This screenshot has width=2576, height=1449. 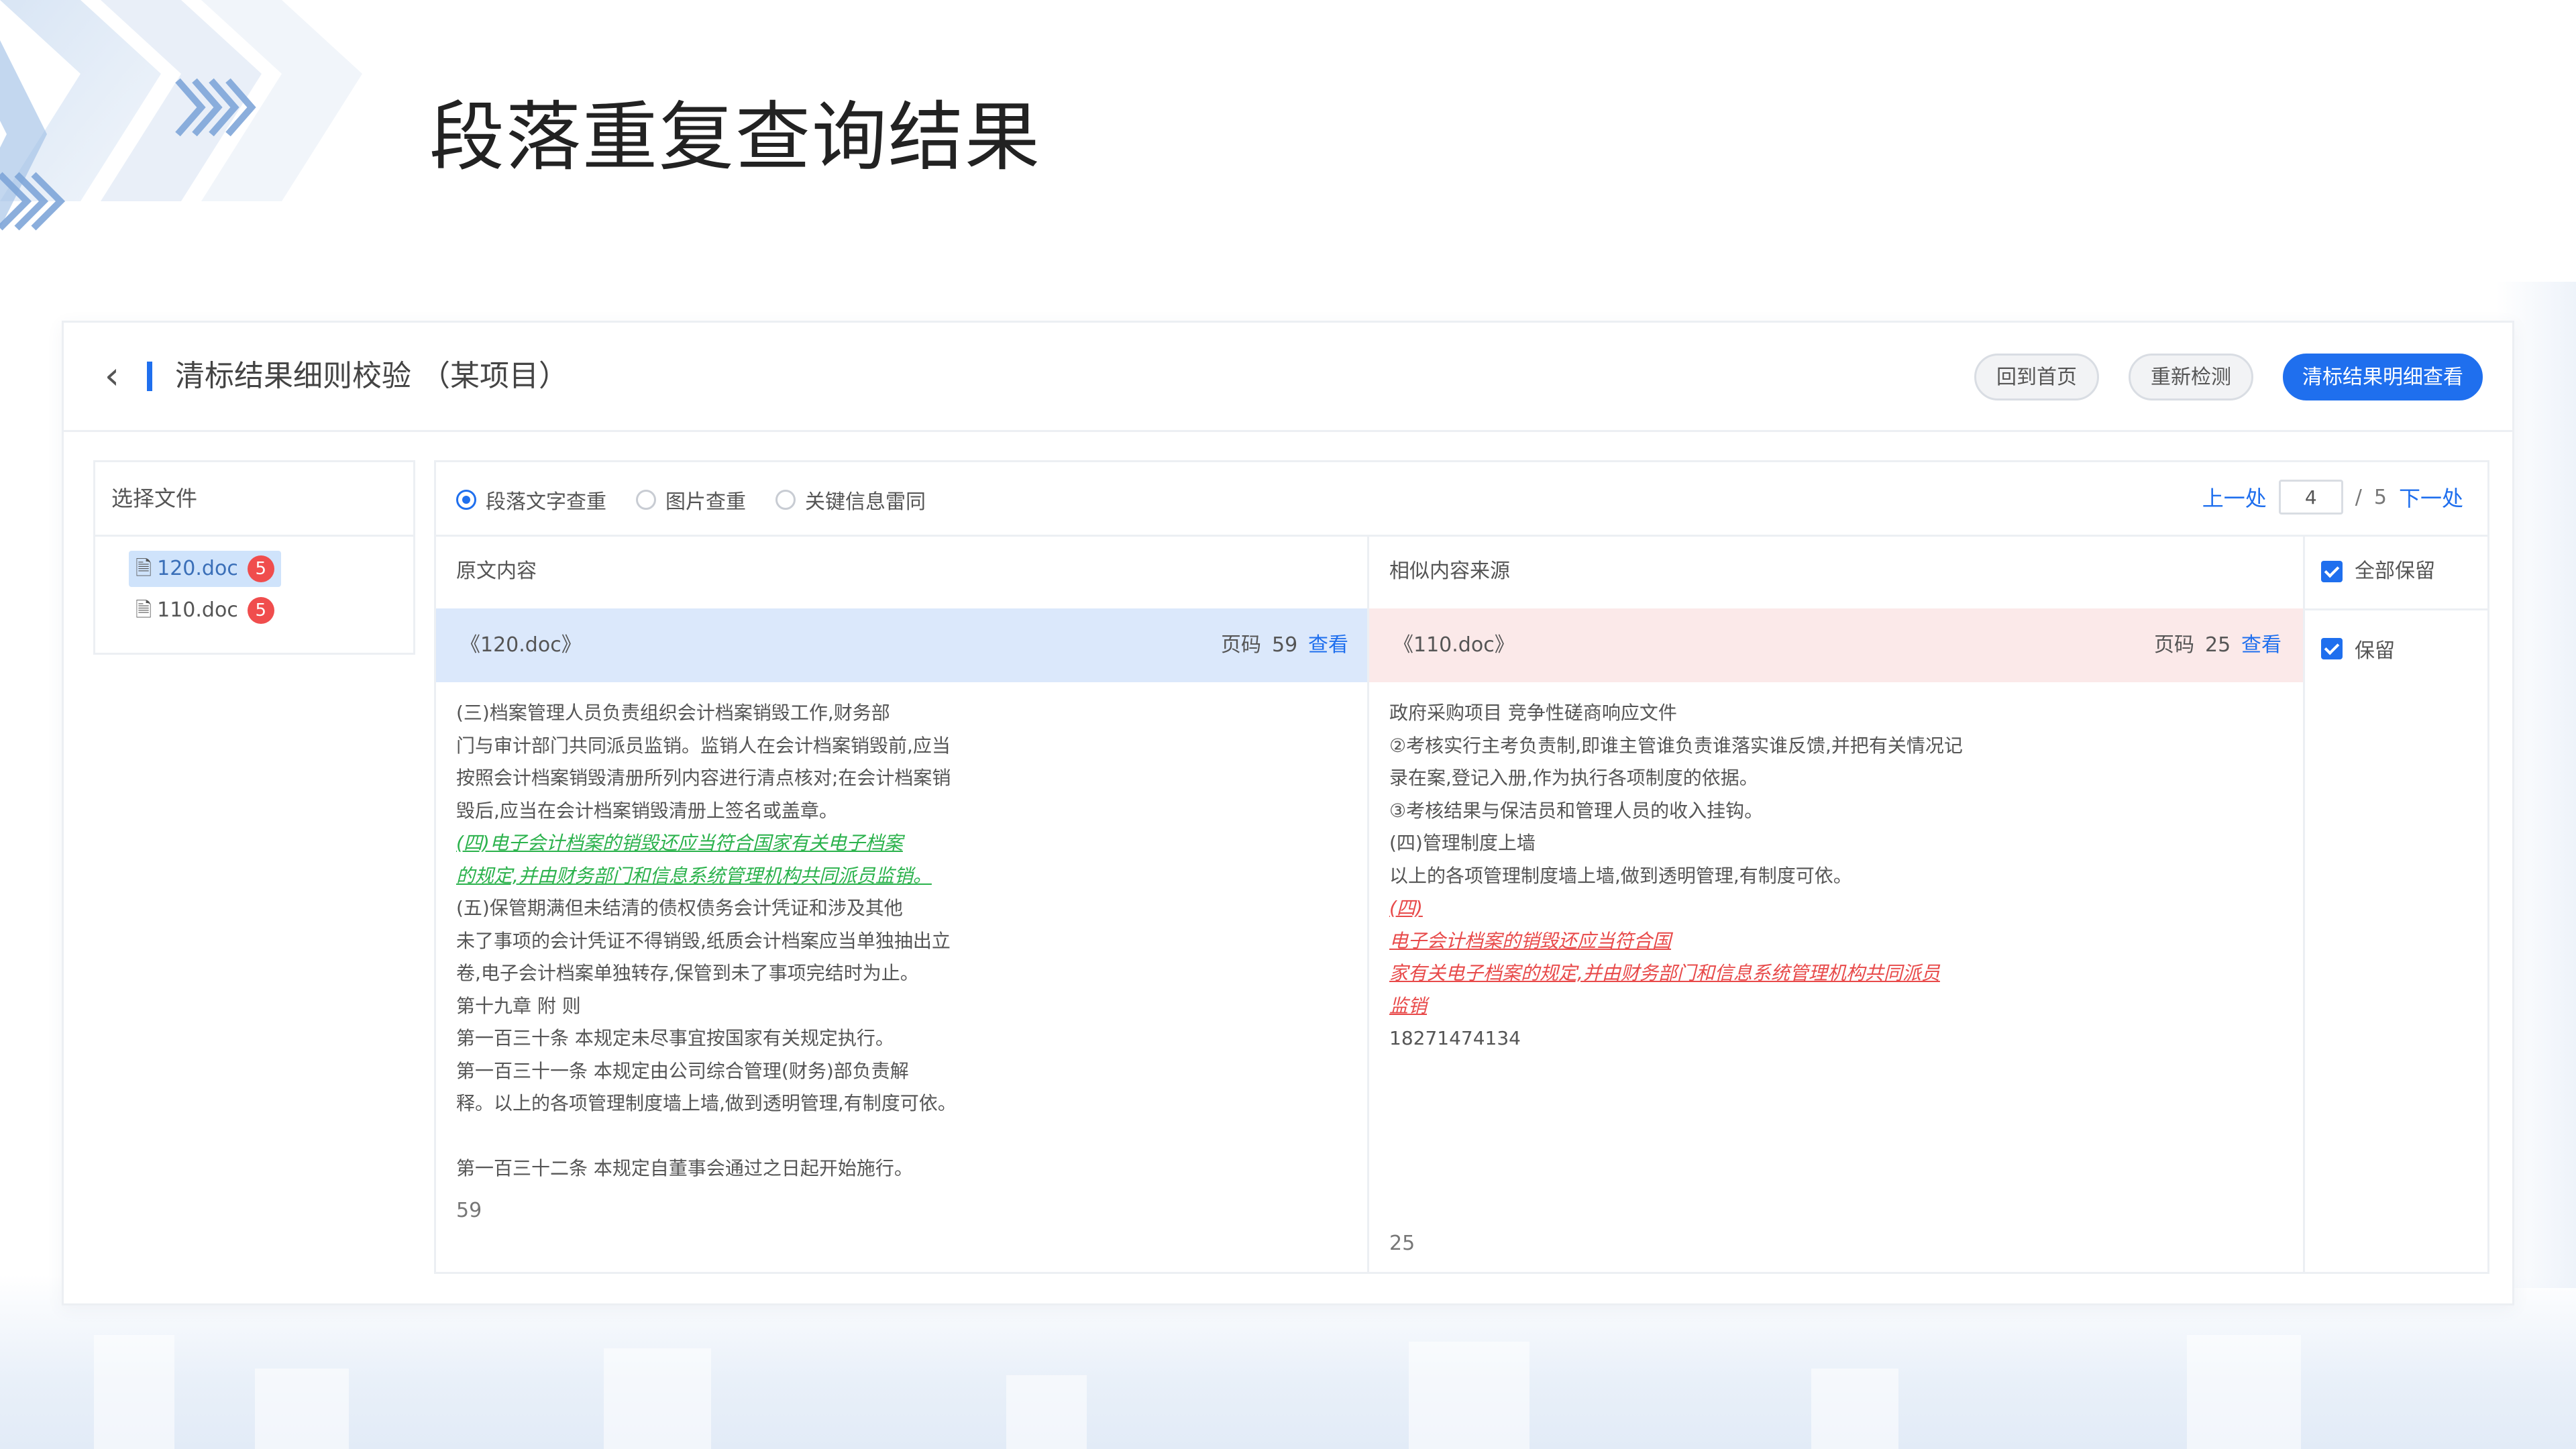 I want to click on text-line: 录在案,登记入册,作为执行各项制度的依据。, so click(x=1573, y=778).